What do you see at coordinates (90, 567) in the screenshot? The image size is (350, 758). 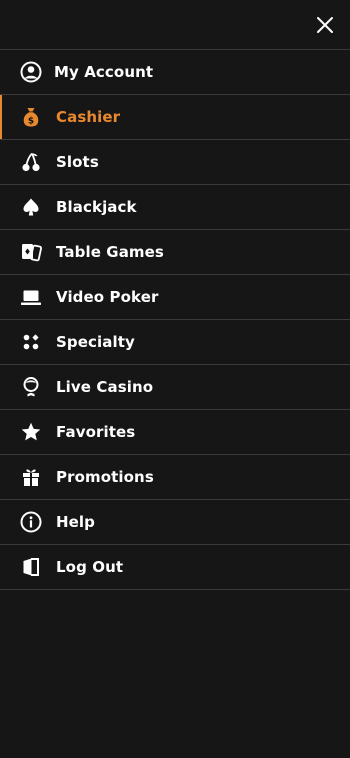 I see `menu-item-label: Log Out` at bounding box center [90, 567].